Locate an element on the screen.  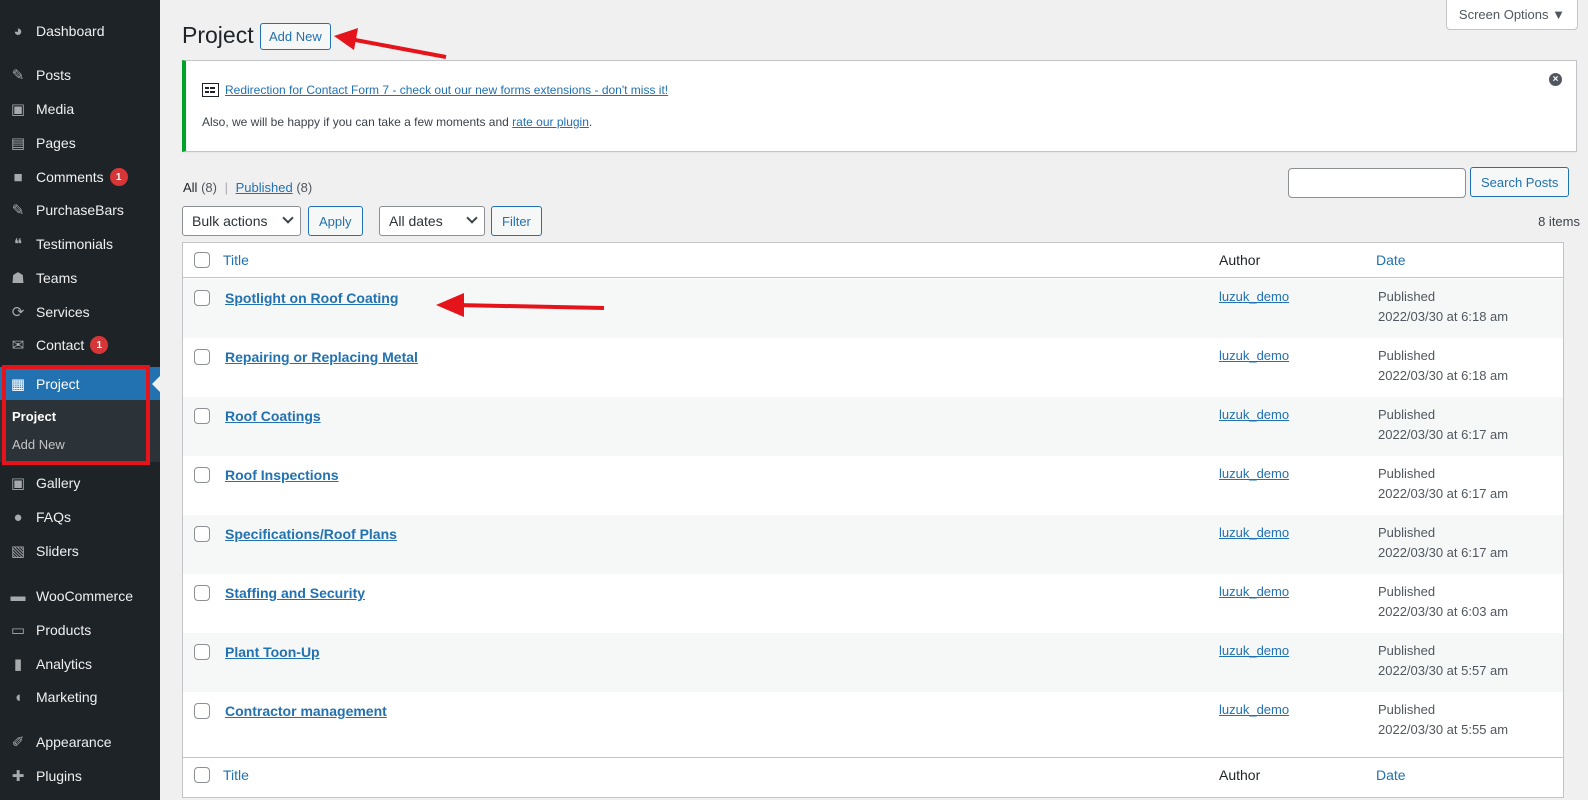
post-date: 2022/03/30 at 6:17 am is located at coordinates (1443, 493).